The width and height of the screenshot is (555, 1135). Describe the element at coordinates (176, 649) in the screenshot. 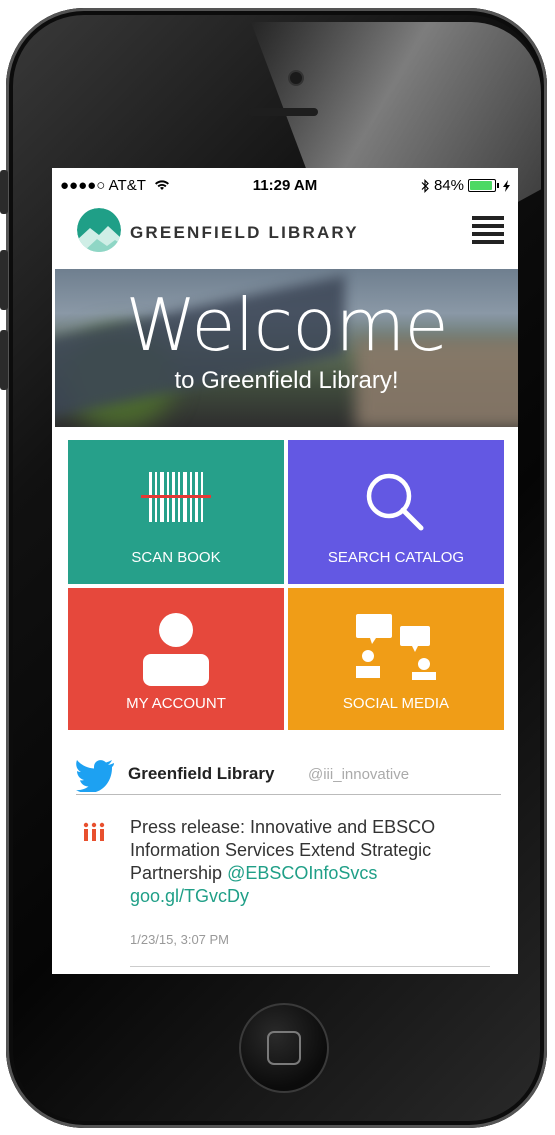

I see `user-icon` at that location.